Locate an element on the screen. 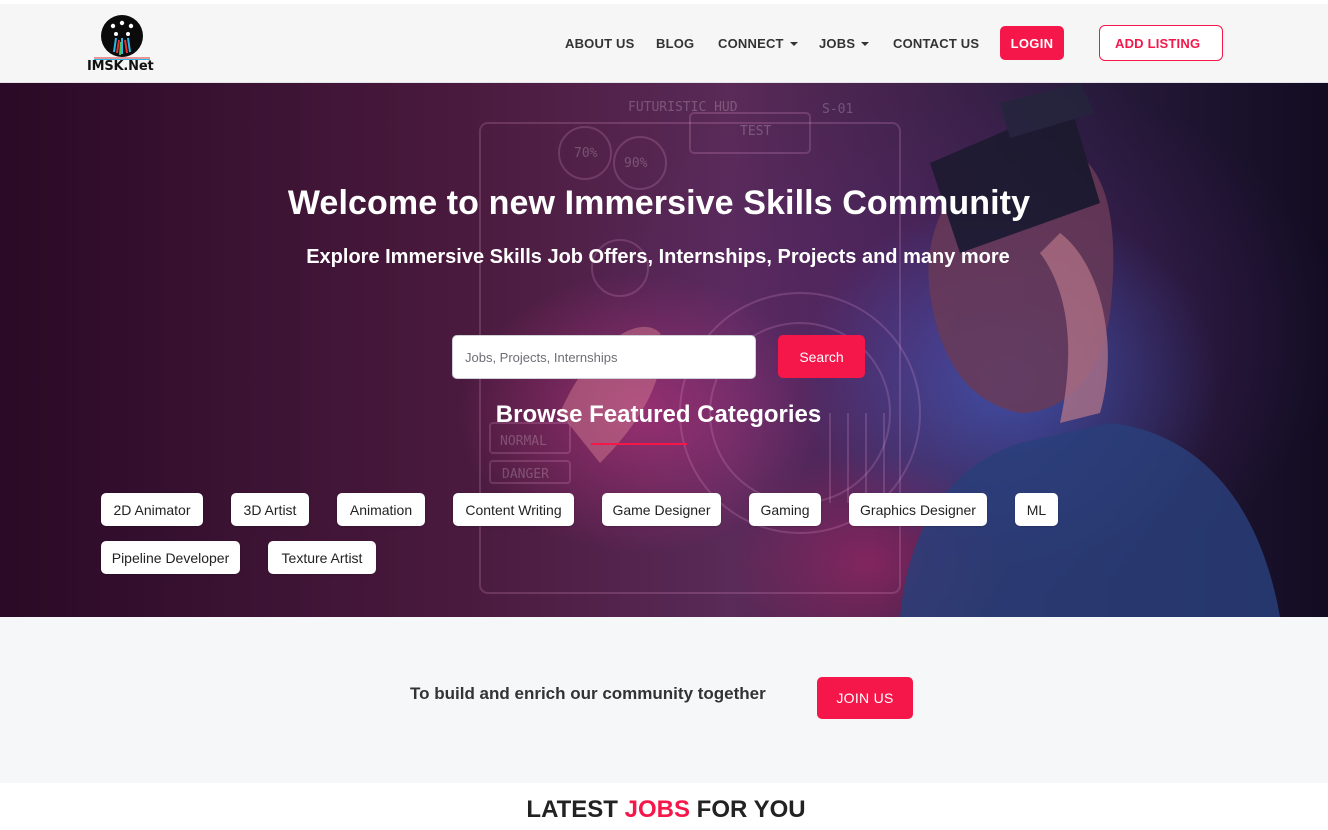 This screenshot has height=830, width=1328. category-chip-animation: Animation is located at coordinates (381, 509).